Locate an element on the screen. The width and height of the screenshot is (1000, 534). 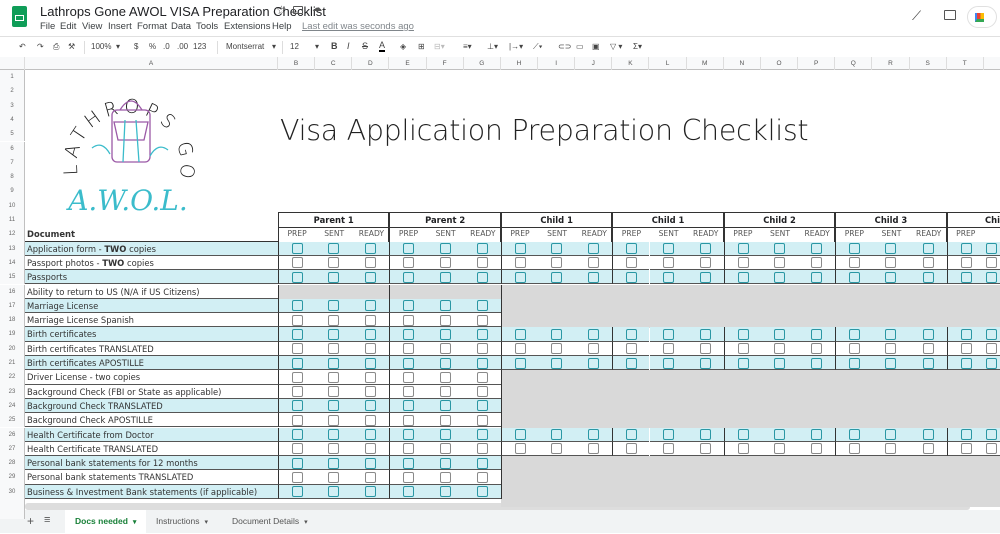
fill-color-icon: ◈ is located at coordinates (403, 46).